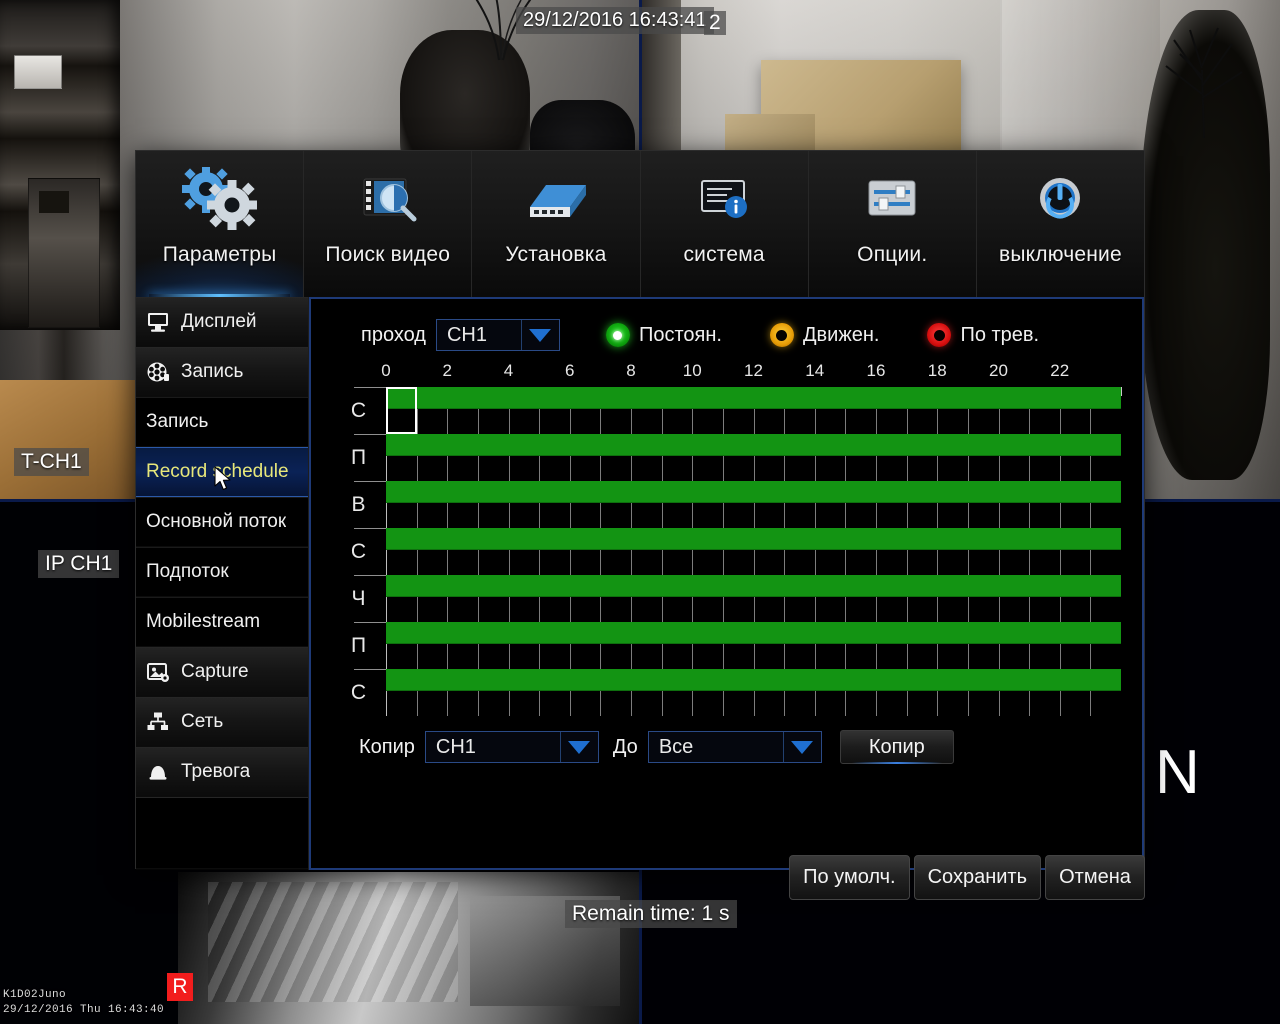  Describe the element at coordinates (387, 746) in the screenshot. I see `copy-label: Копир` at that location.